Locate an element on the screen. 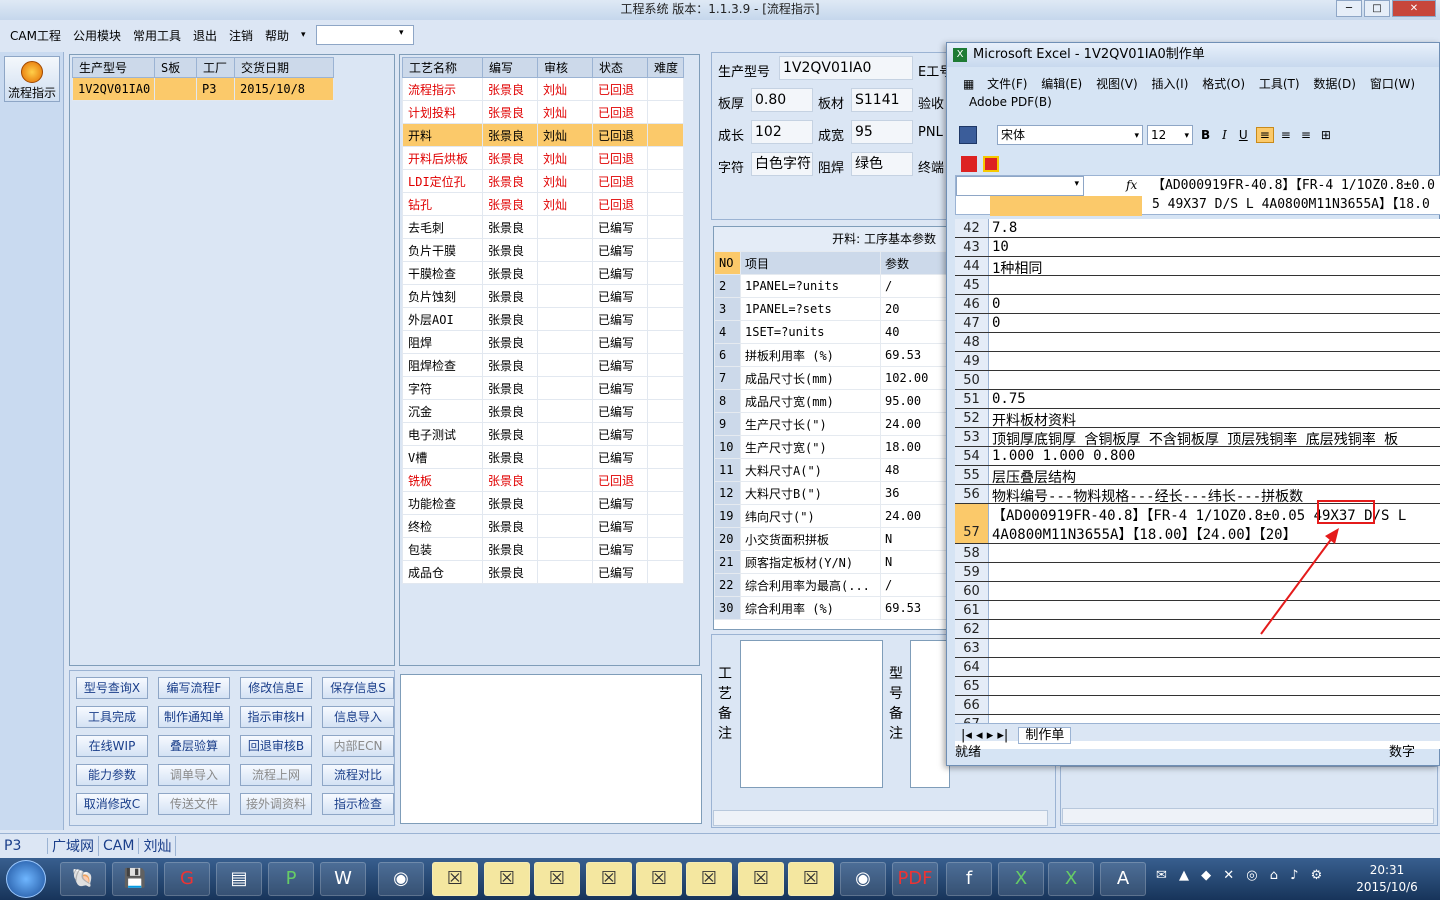  menu-logout: 注销 is located at coordinates (241, 35).